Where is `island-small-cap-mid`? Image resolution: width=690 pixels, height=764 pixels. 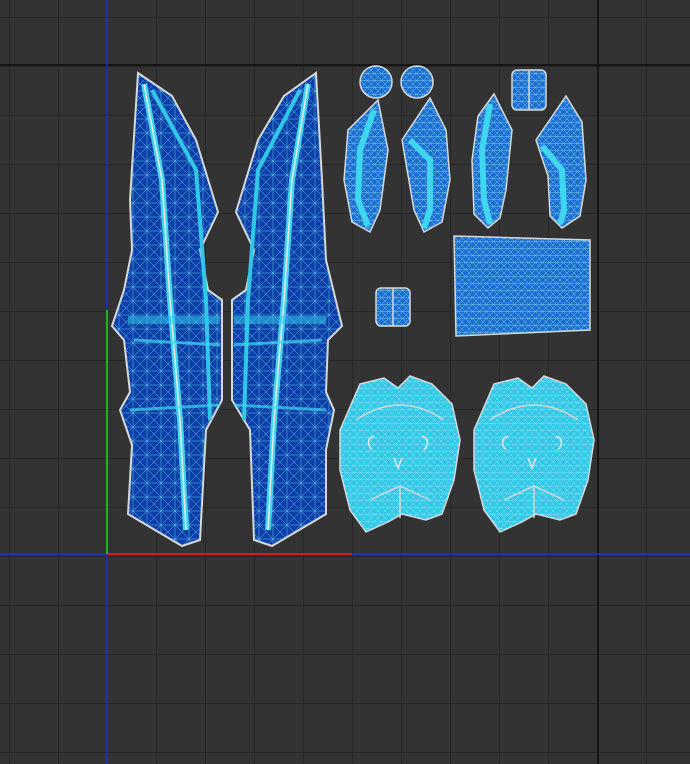
island-small-cap-mid is located at coordinates (393, 307).